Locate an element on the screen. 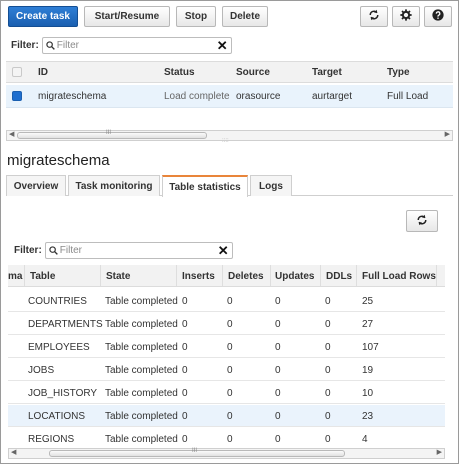  task-status: Load complete is located at coordinates (197, 96).